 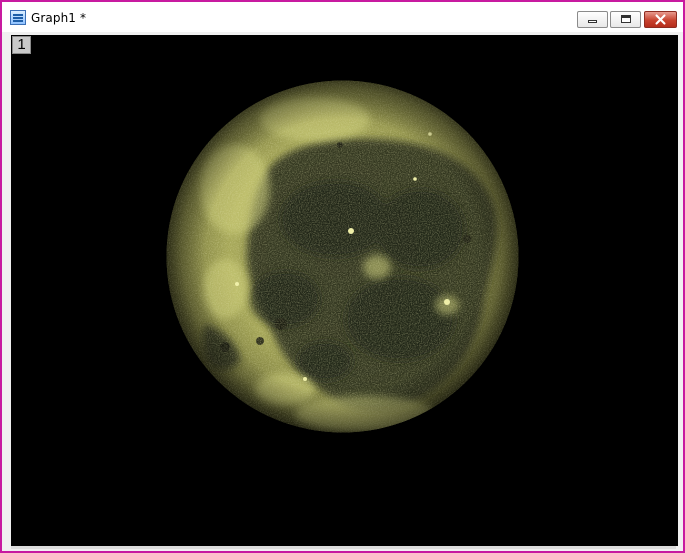 What do you see at coordinates (59, 18) in the screenshot?
I see `window-title: Graph1 *` at bounding box center [59, 18].